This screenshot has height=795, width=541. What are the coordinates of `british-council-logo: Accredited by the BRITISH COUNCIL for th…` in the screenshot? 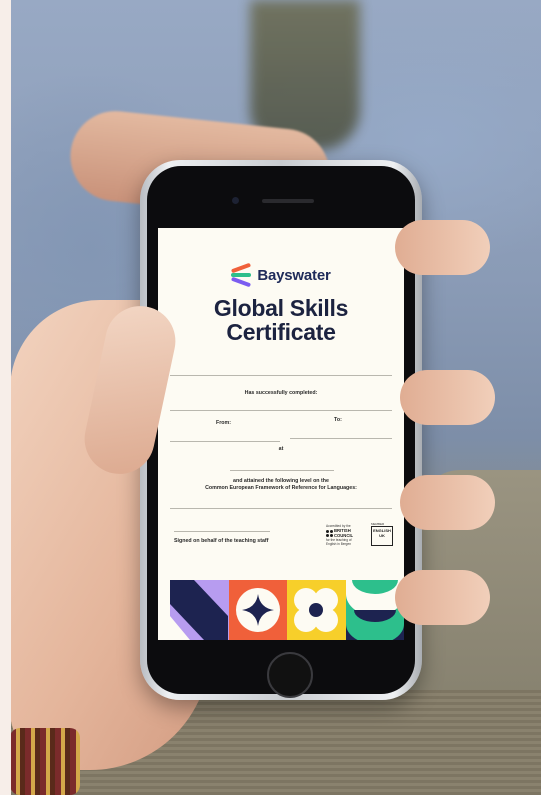 It's located at (340, 535).